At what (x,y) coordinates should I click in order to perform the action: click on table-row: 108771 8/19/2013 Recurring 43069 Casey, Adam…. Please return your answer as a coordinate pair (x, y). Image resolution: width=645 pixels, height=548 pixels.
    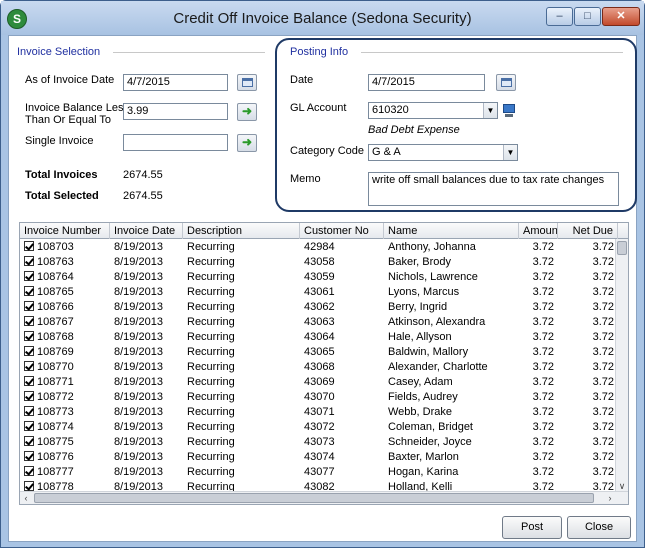
    Looking at the image, I should click on (318, 382).